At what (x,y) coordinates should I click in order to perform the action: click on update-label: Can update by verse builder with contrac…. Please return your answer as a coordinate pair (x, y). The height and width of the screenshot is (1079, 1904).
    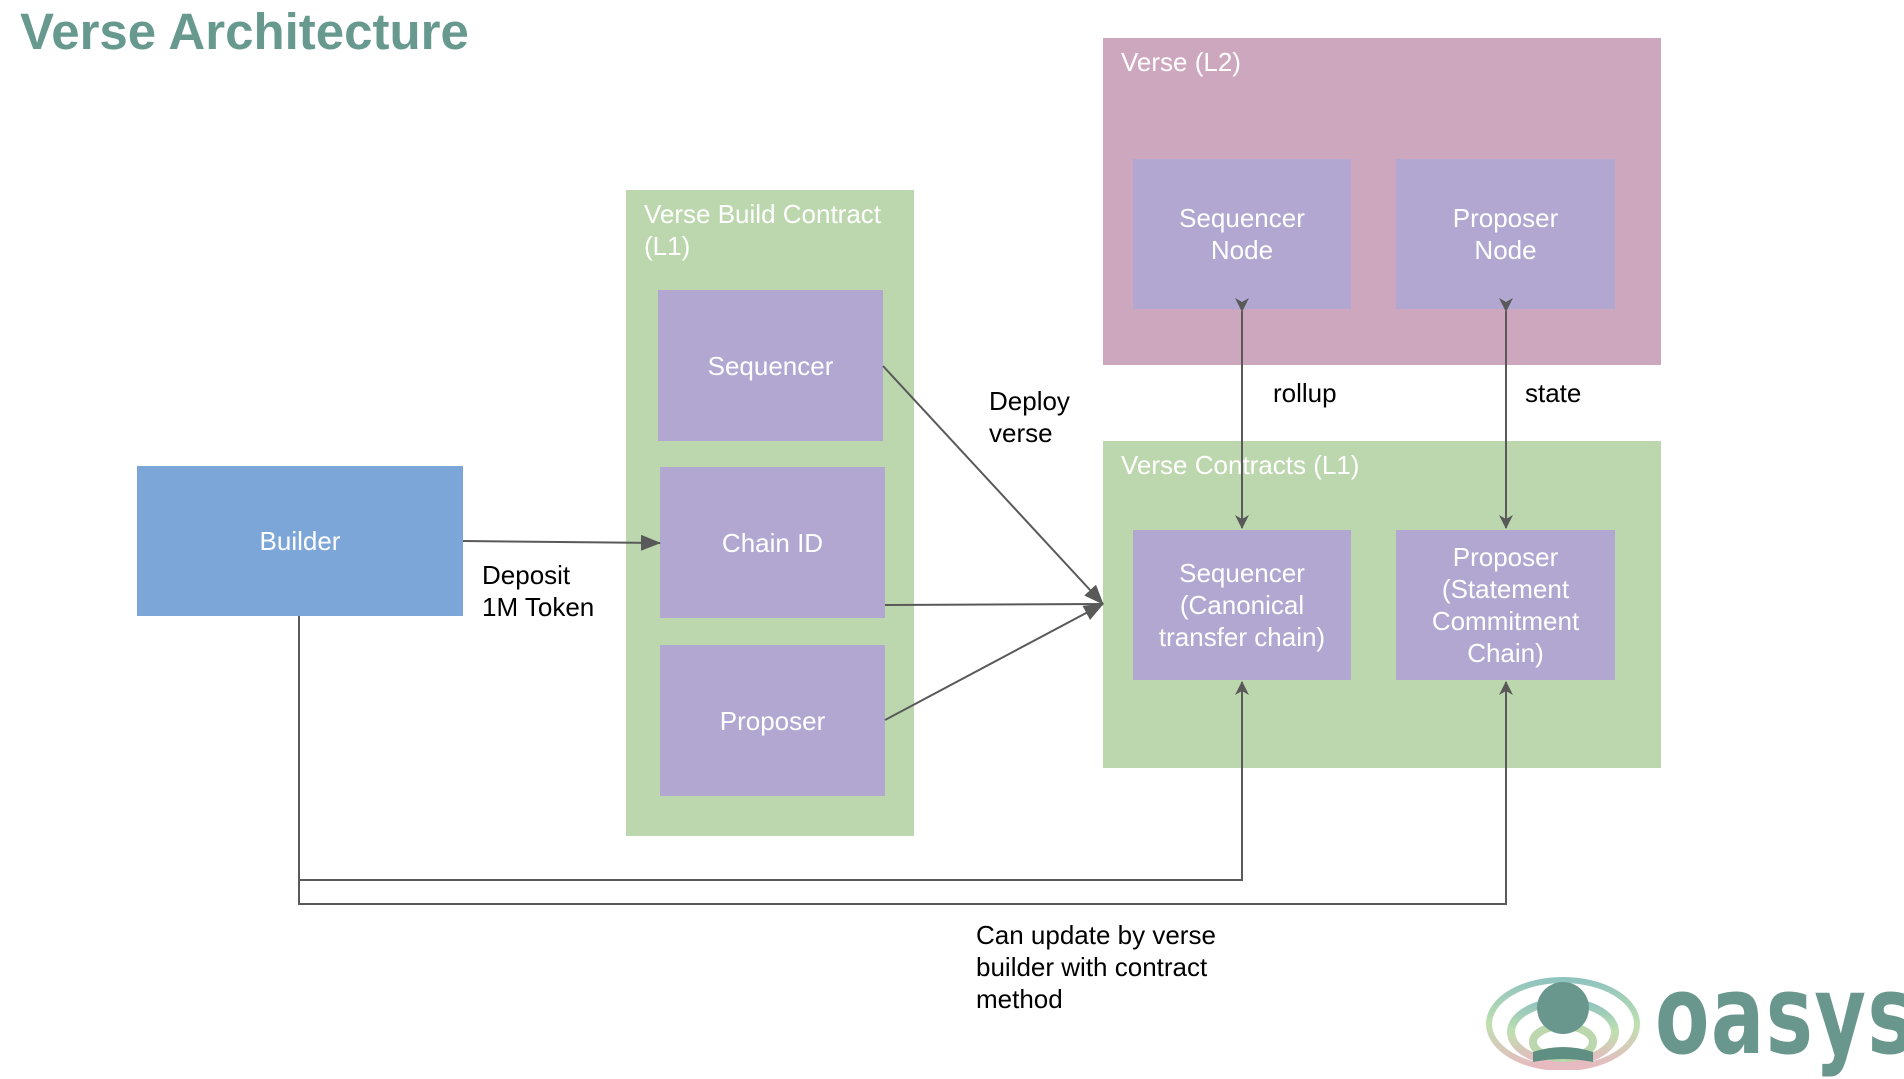
    Looking at the image, I should click on (1096, 967).